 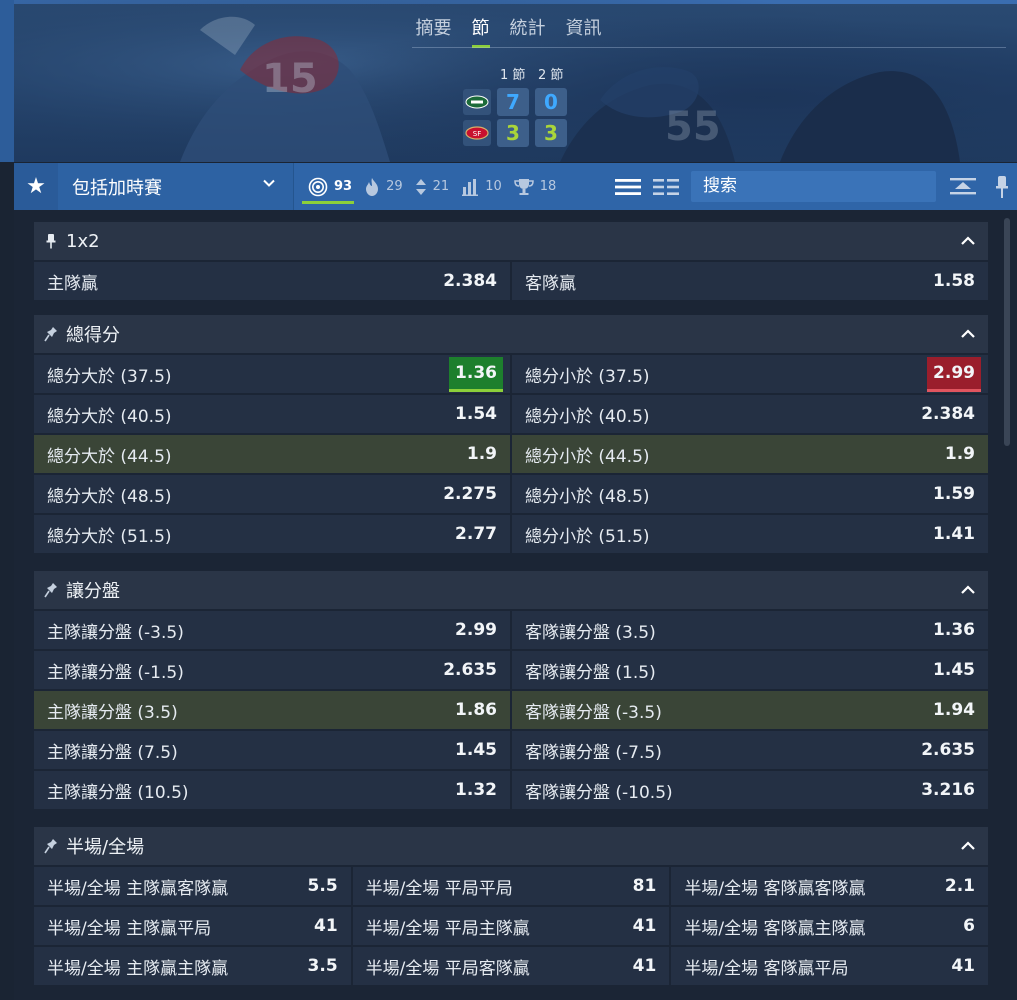 I want to click on odds-value: 3.5, so click(x=322, y=966).